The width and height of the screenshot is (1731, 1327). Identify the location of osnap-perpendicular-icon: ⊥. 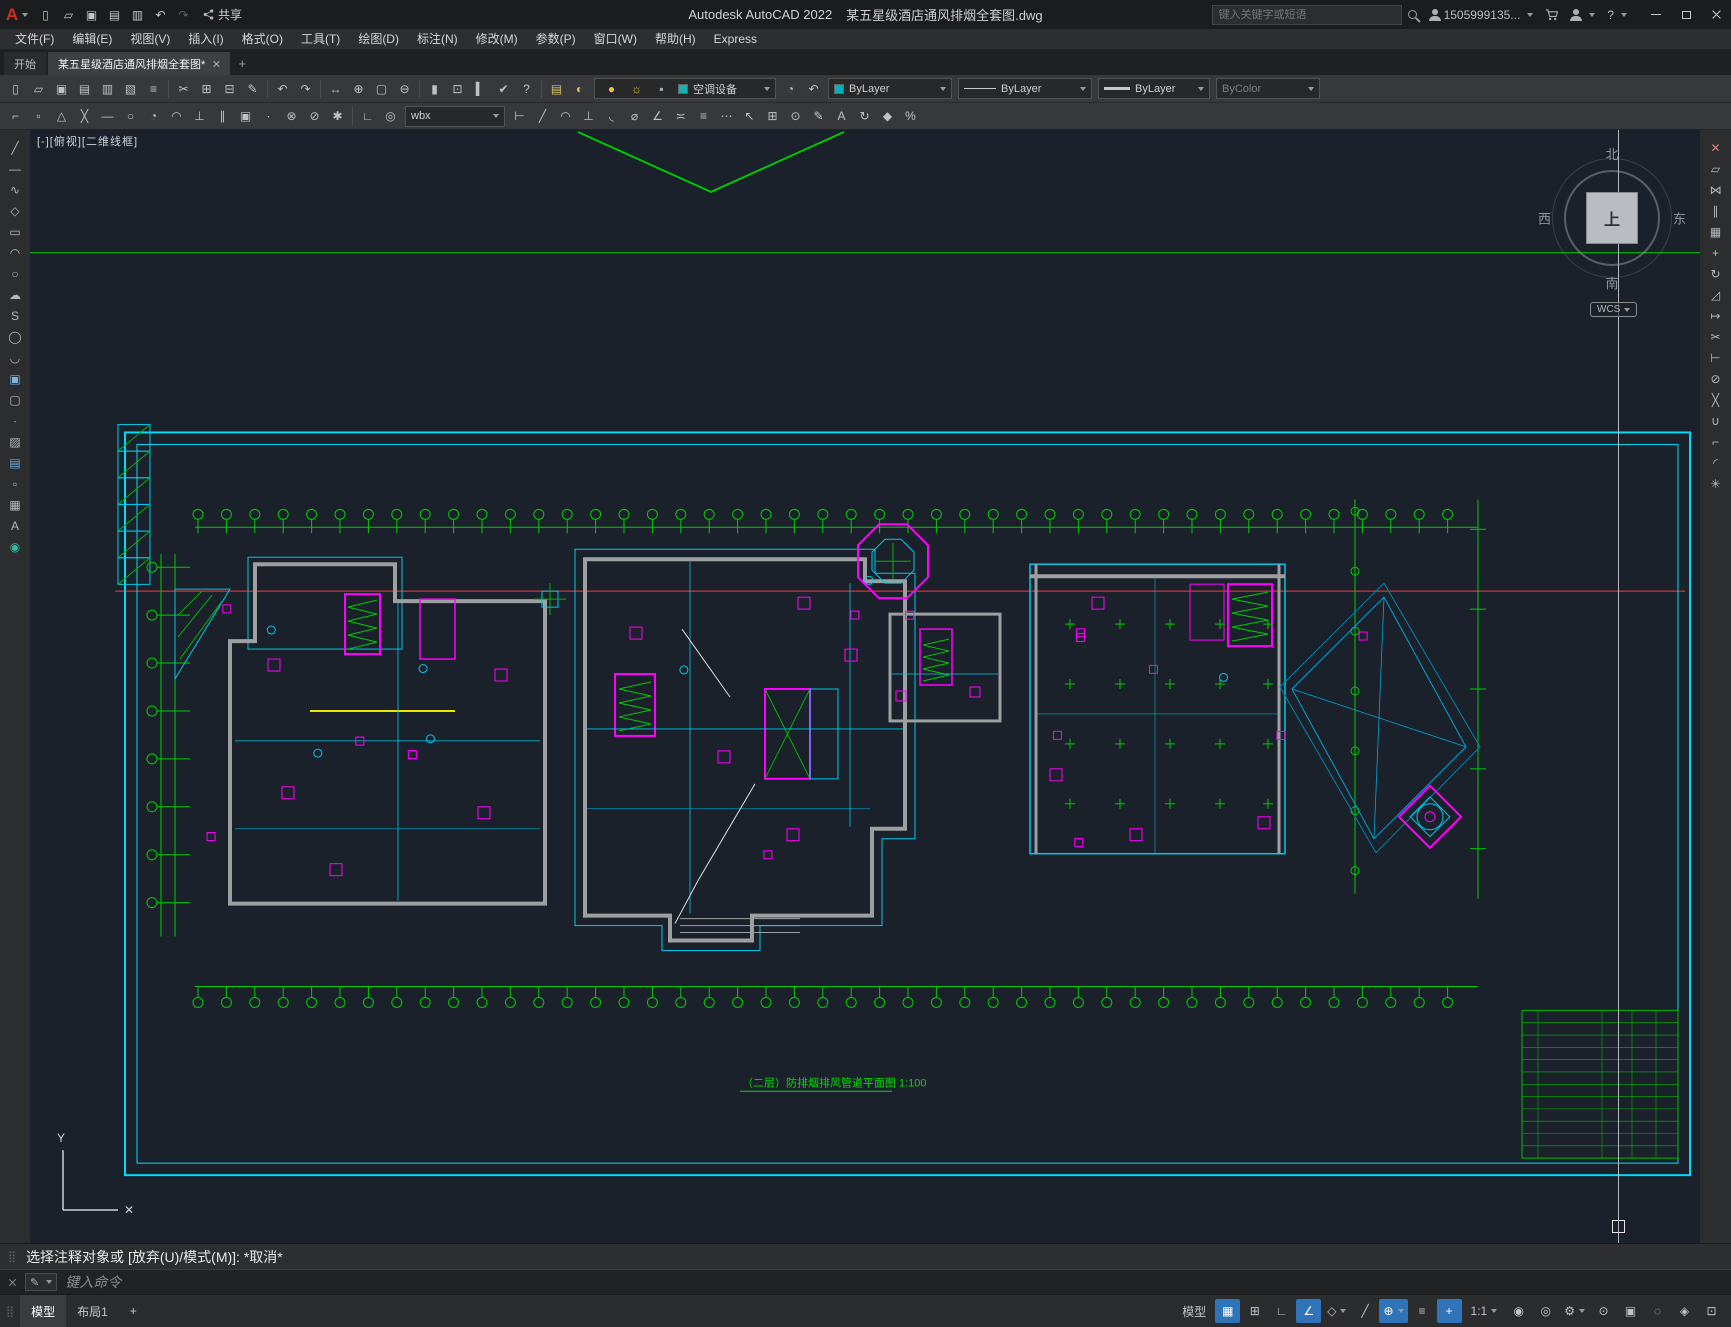
(199, 116).